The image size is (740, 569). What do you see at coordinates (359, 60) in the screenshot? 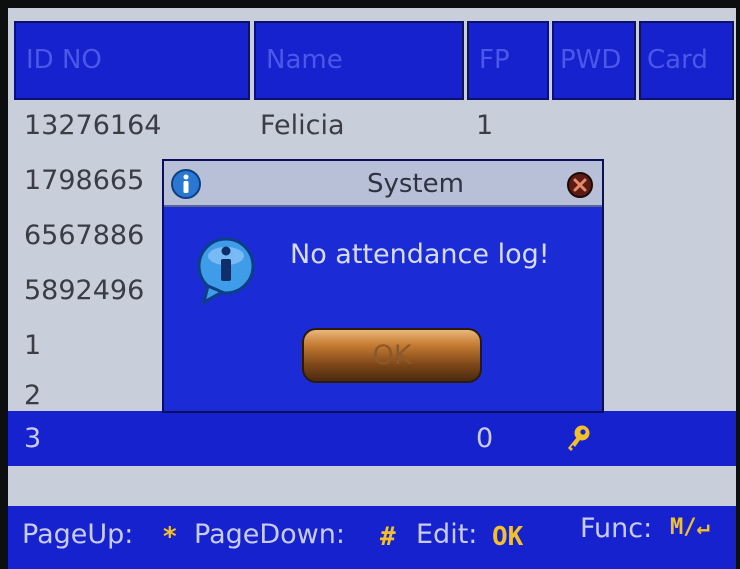
I see `column-header-name: Name` at bounding box center [359, 60].